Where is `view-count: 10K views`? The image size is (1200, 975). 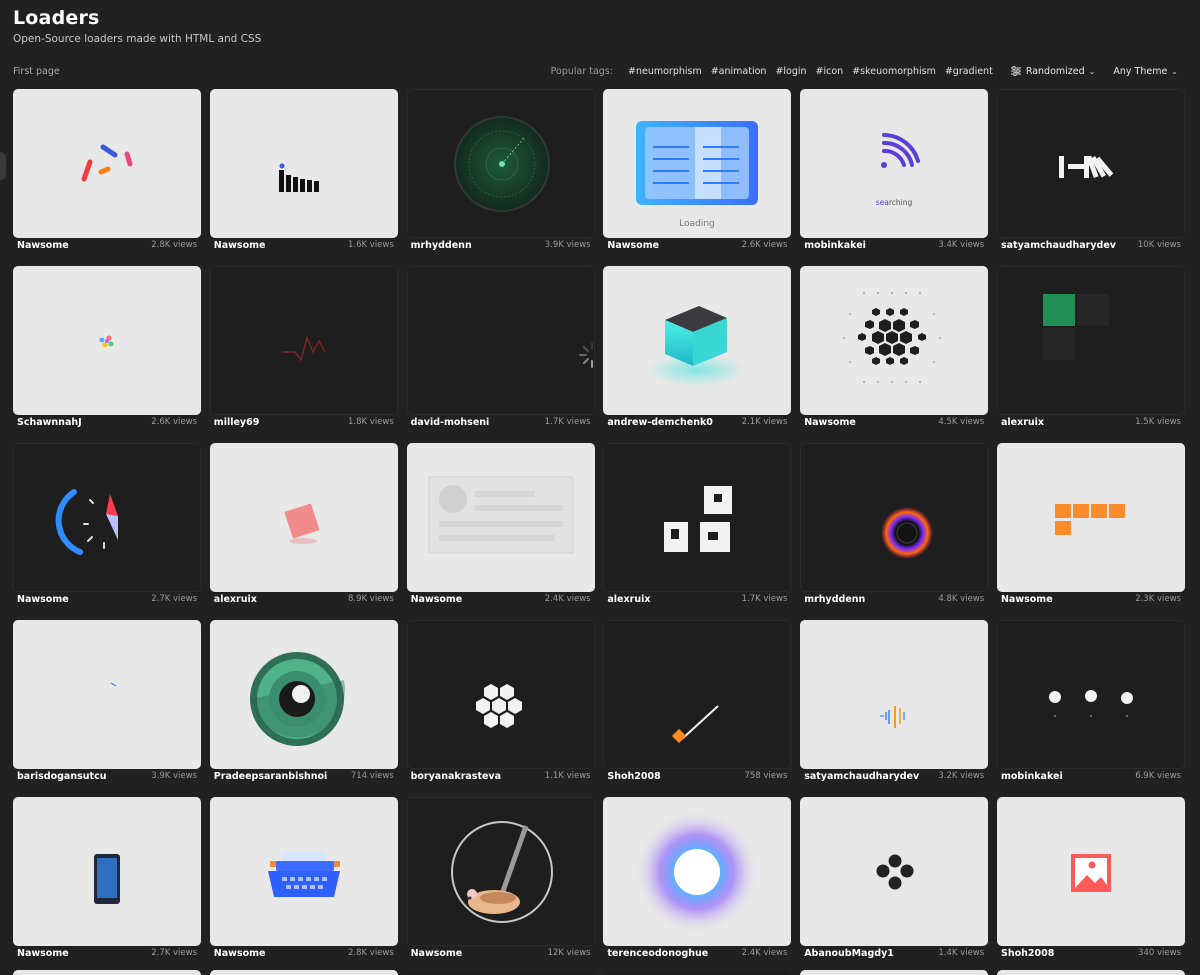 view-count: 10K views is located at coordinates (1159, 245).